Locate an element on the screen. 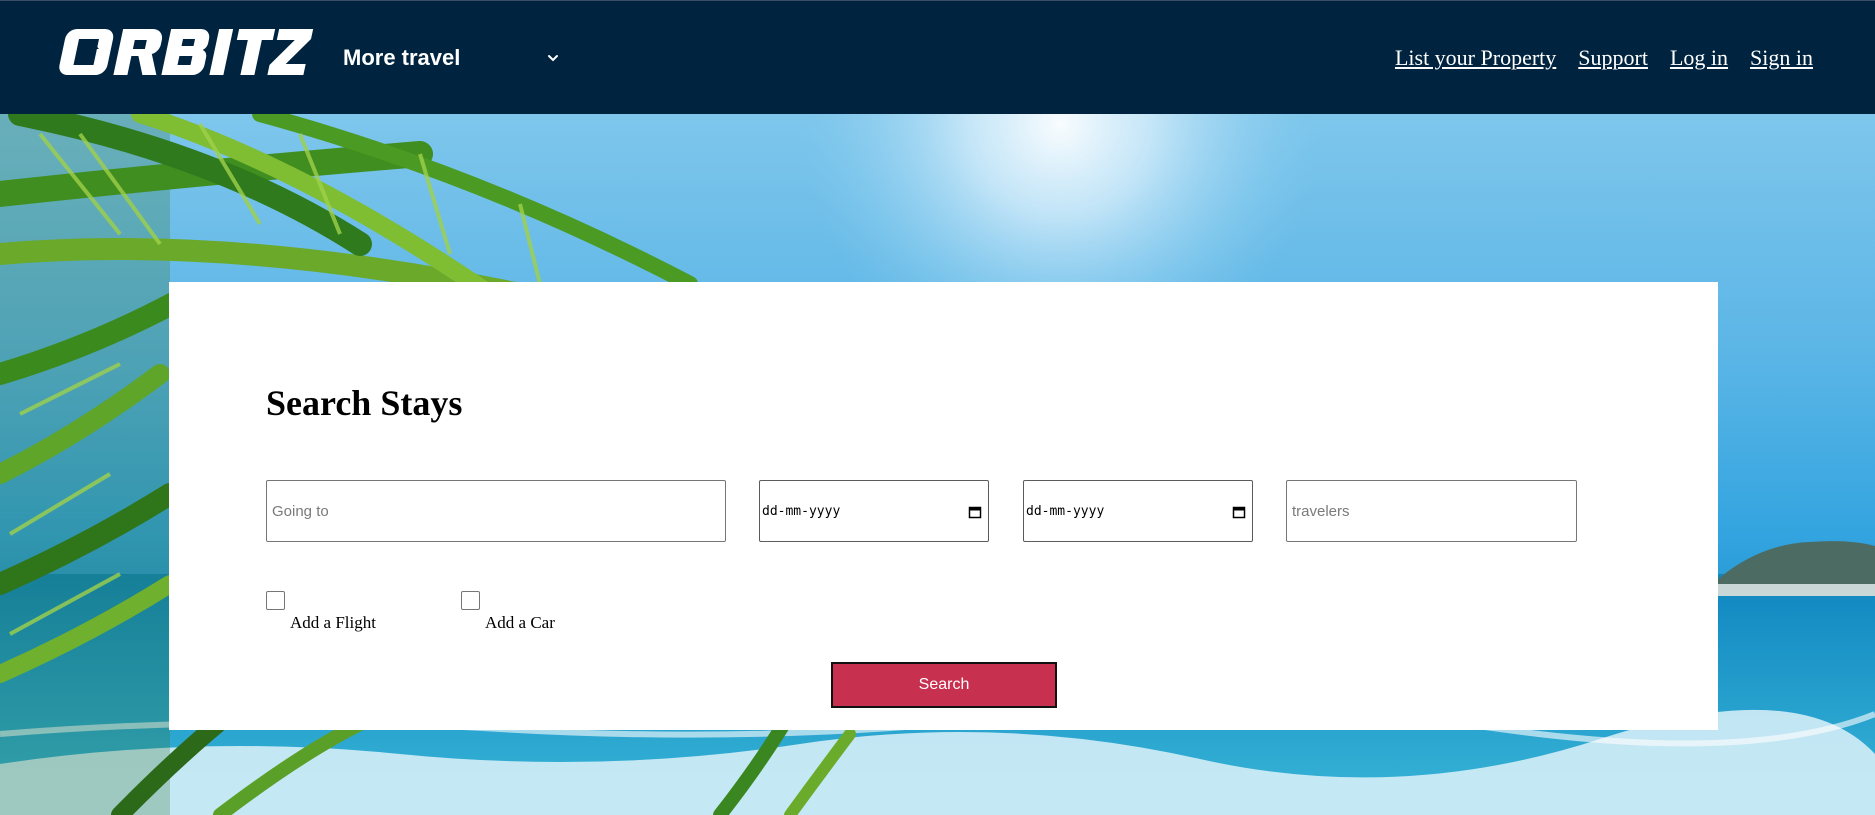  search-button: Search is located at coordinates (944, 685).